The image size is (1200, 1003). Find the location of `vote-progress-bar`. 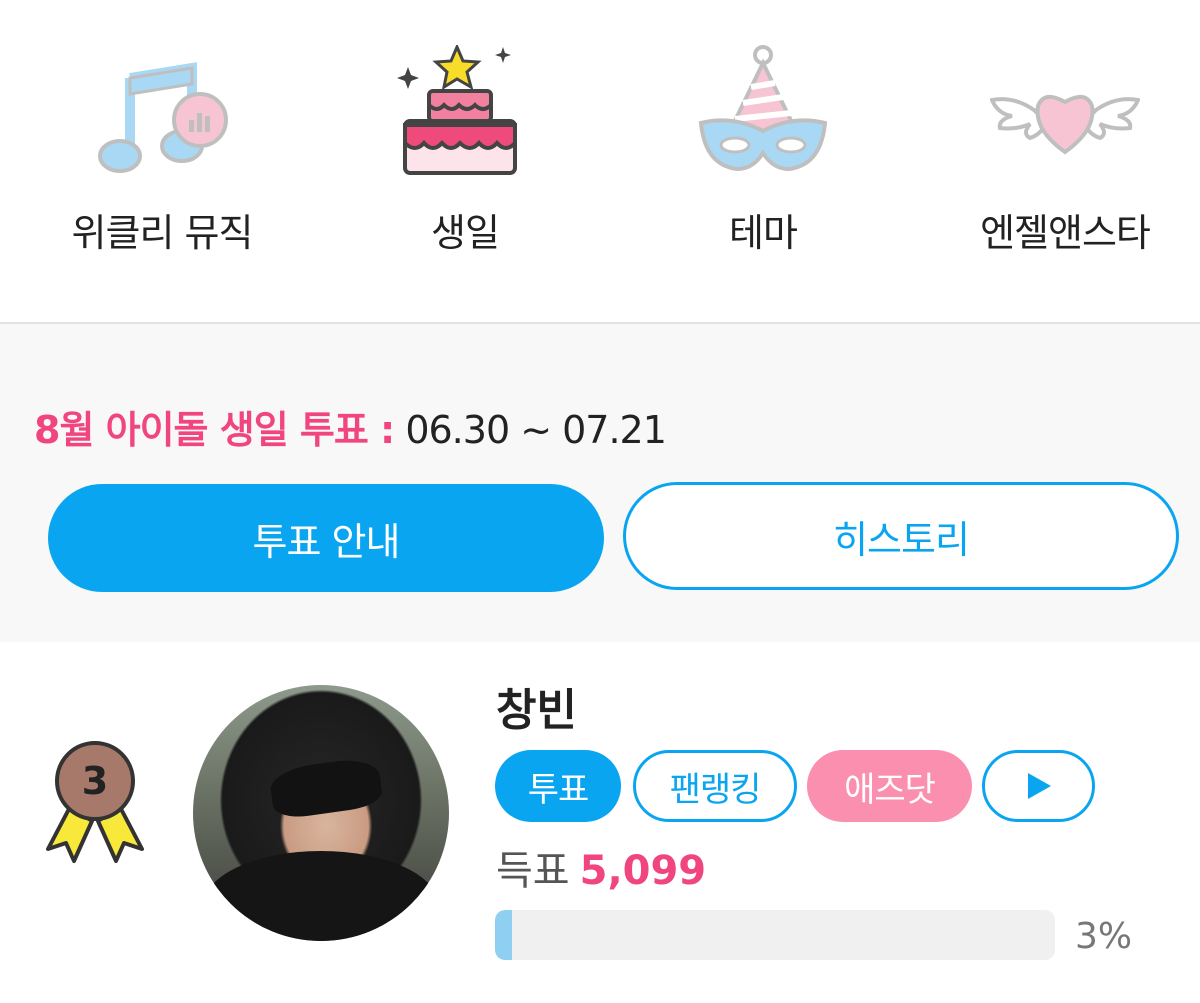

vote-progress-bar is located at coordinates (775, 935).